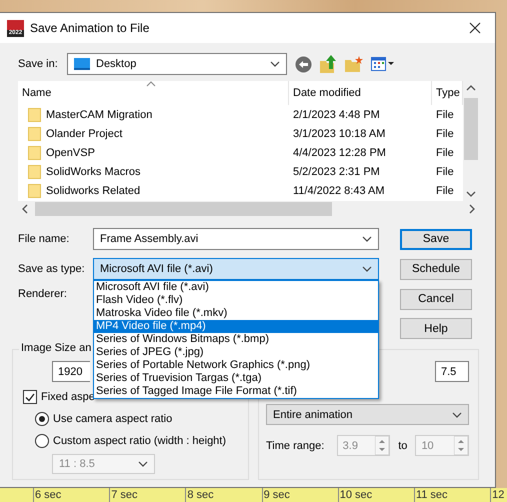  What do you see at coordinates (236, 313) in the screenshot?
I see `file-type-option: Matroska Video file (*.mkv)` at bounding box center [236, 313].